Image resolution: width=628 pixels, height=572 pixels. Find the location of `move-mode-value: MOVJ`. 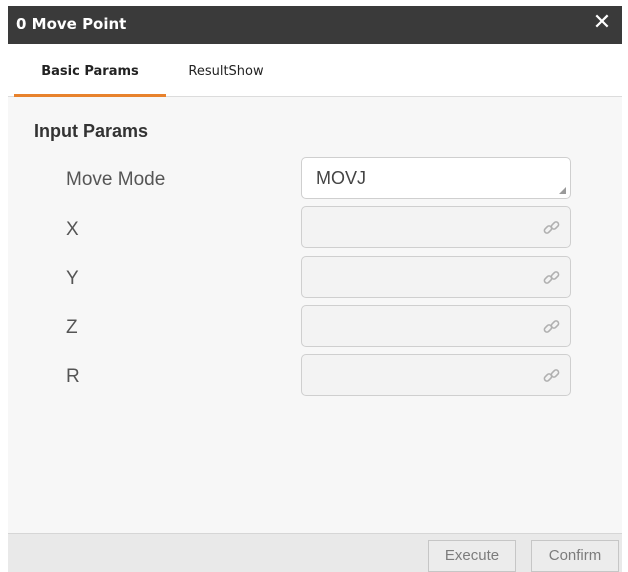

move-mode-value: MOVJ is located at coordinates (341, 178).